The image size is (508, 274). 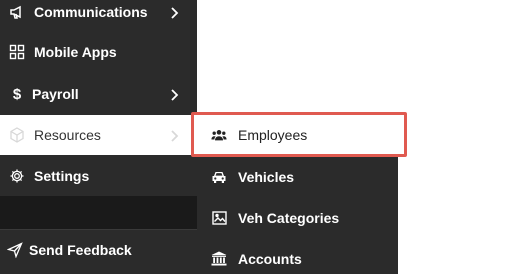 What do you see at coordinates (75, 52) in the screenshot?
I see `sidebar-item-label: Mobile Apps` at bounding box center [75, 52].